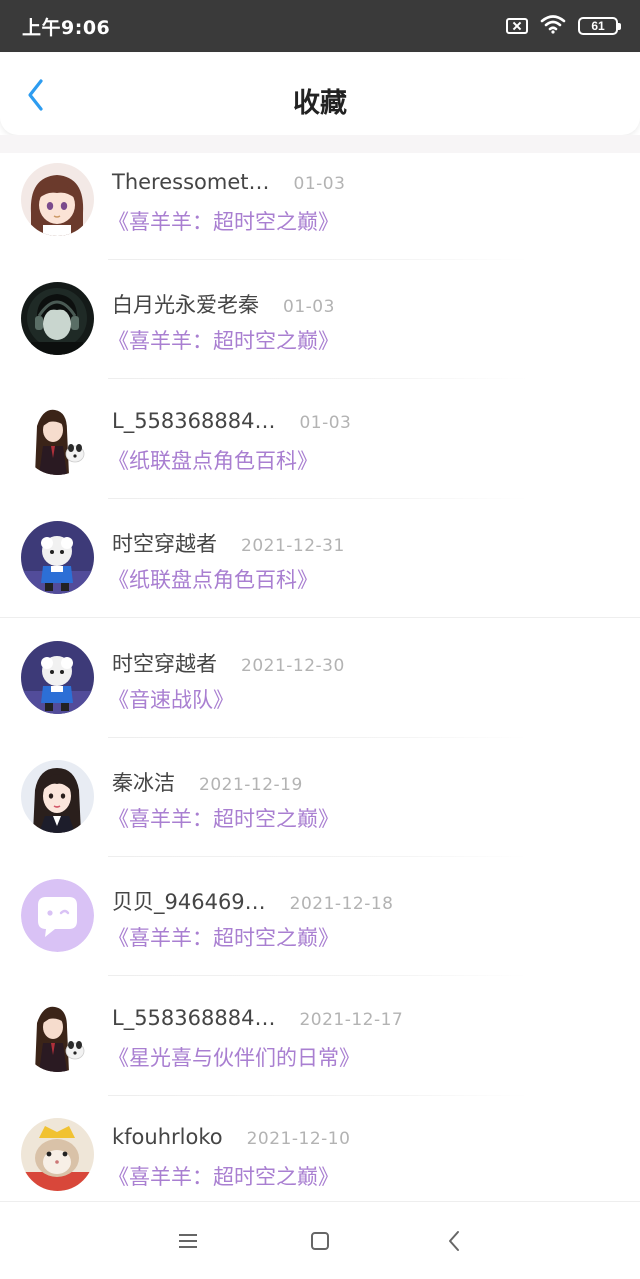 This screenshot has width=640, height=1279. What do you see at coordinates (66, 28) in the screenshot?
I see `status-time: 上午9:06` at bounding box center [66, 28].